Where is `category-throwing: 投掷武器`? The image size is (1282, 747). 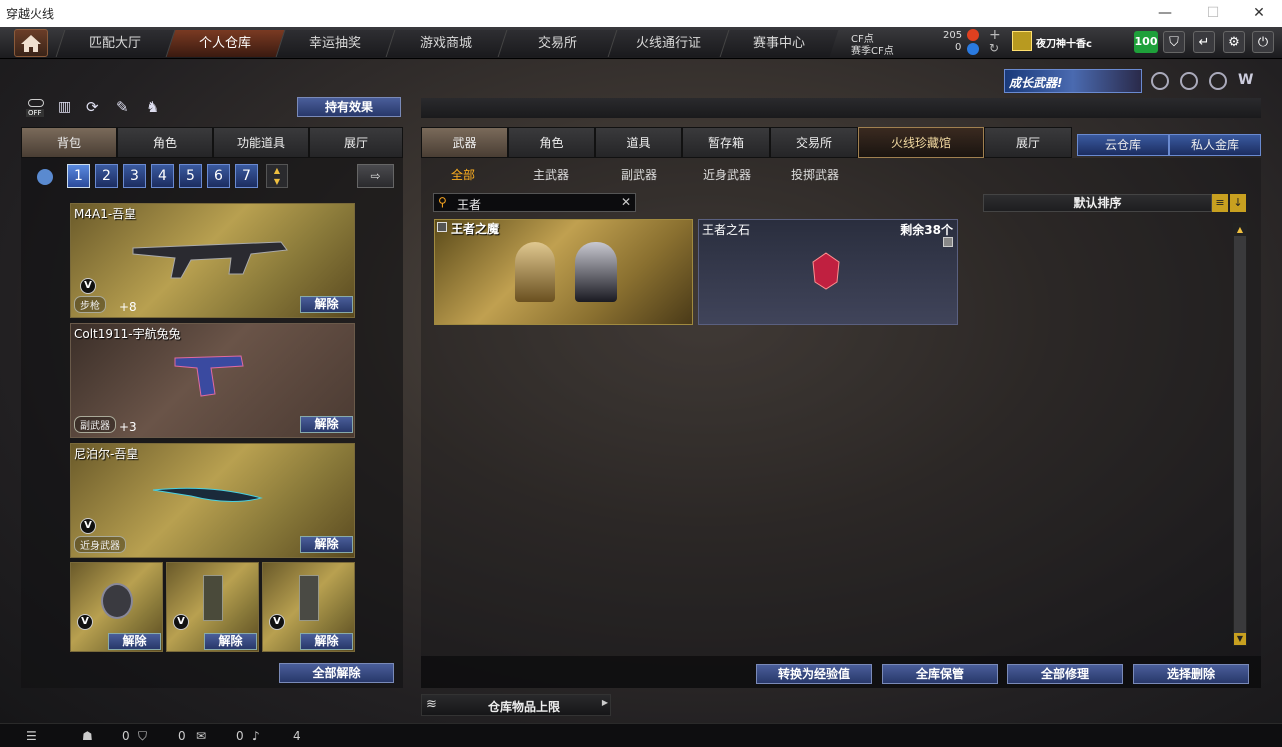 category-throwing: 投掷武器 is located at coordinates (815, 174).